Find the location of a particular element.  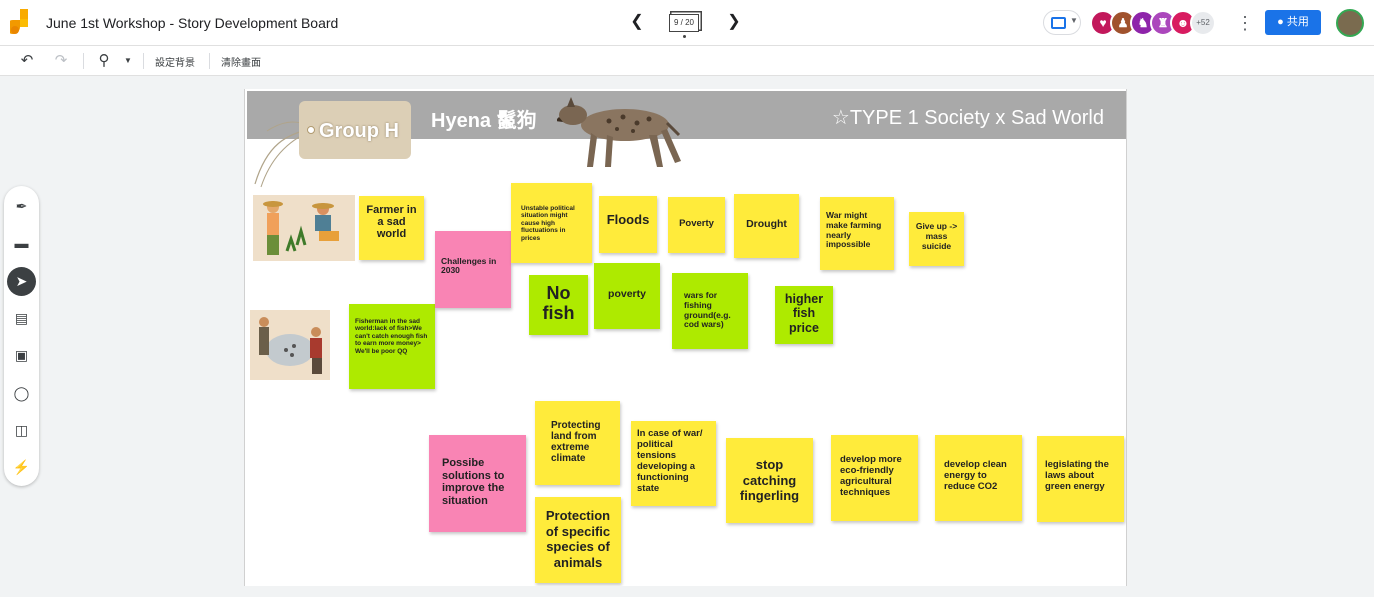

sticky-note-poverty: Poverty is located at coordinates (696, 225).